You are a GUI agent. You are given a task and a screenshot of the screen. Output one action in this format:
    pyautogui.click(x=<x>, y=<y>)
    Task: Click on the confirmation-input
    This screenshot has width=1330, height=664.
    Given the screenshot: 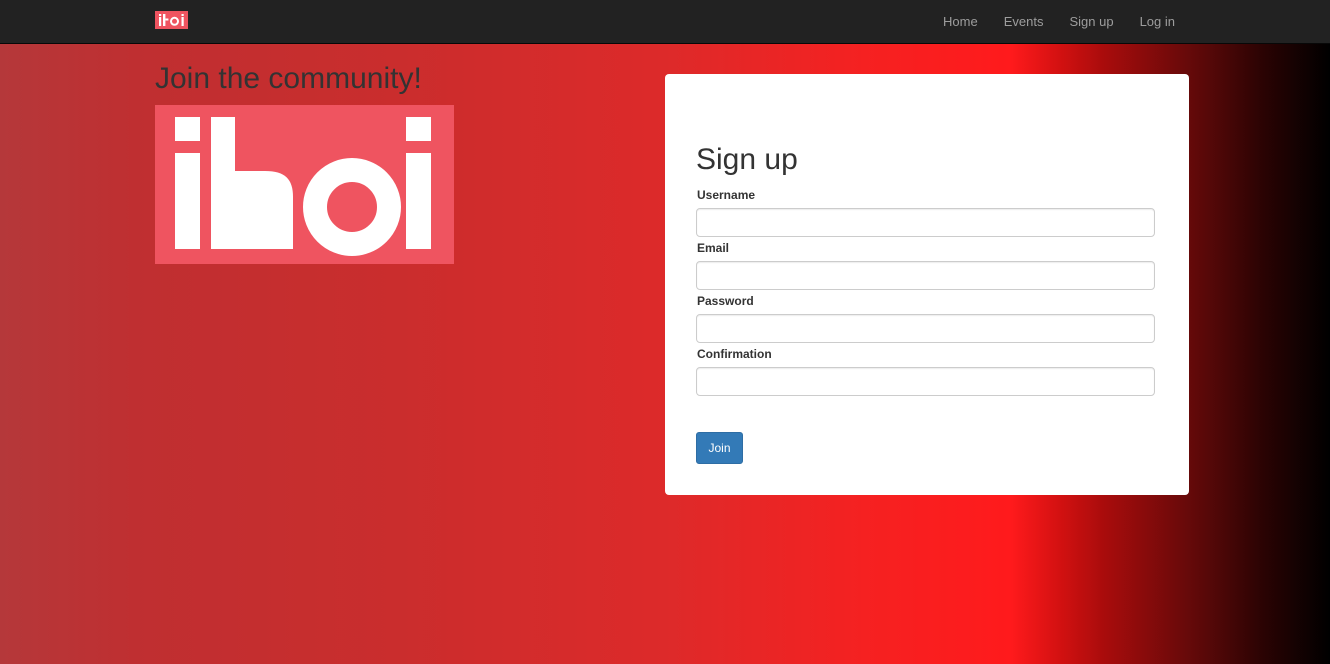 What is the action you would take?
    pyautogui.click(x=925, y=381)
    